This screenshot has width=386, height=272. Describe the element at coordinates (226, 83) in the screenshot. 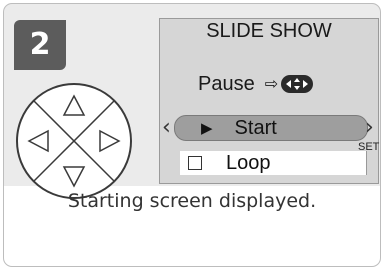

I see `pause-label: Pause` at that location.